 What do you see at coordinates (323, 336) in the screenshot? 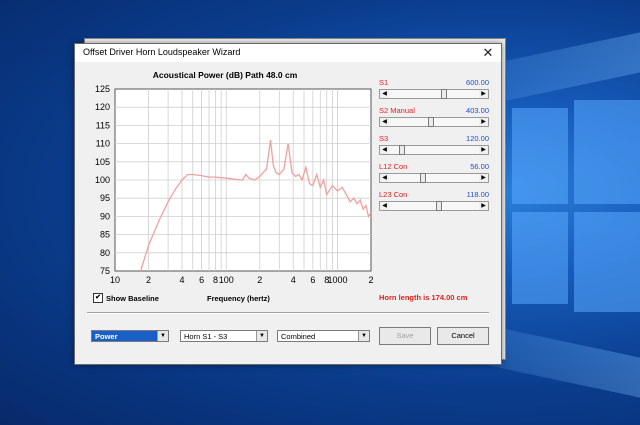
I see `view-select: Combined ▼` at bounding box center [323, 336].